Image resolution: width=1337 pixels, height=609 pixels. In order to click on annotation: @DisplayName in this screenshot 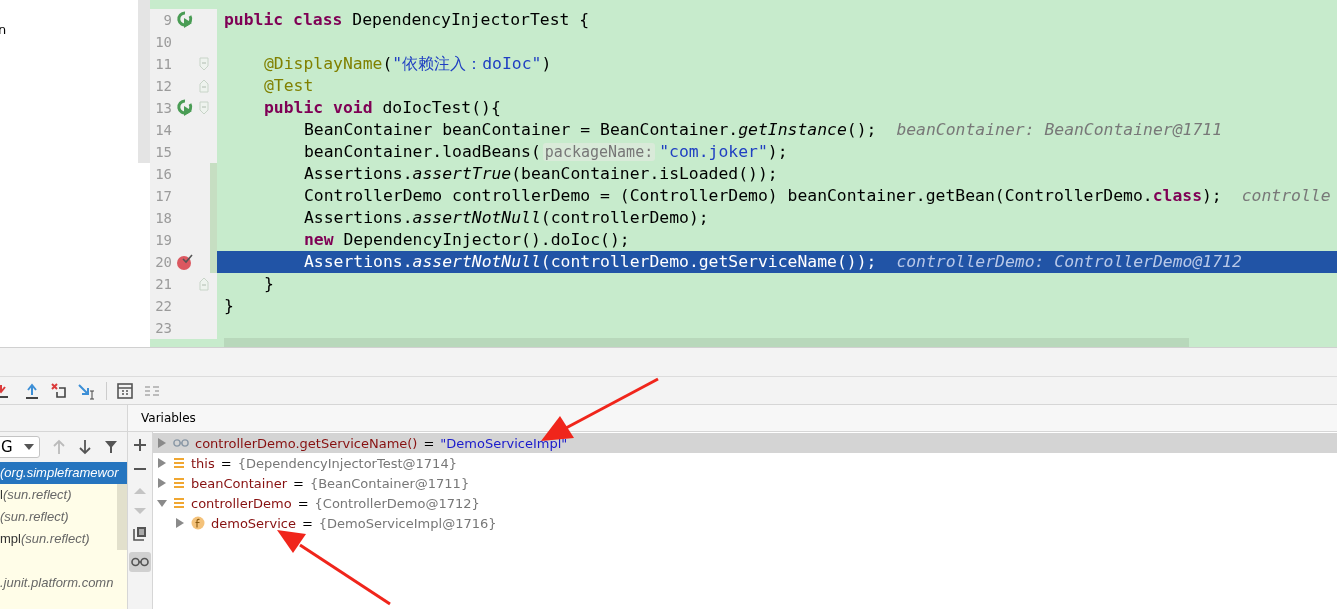, I will do `click(323, 63)`.